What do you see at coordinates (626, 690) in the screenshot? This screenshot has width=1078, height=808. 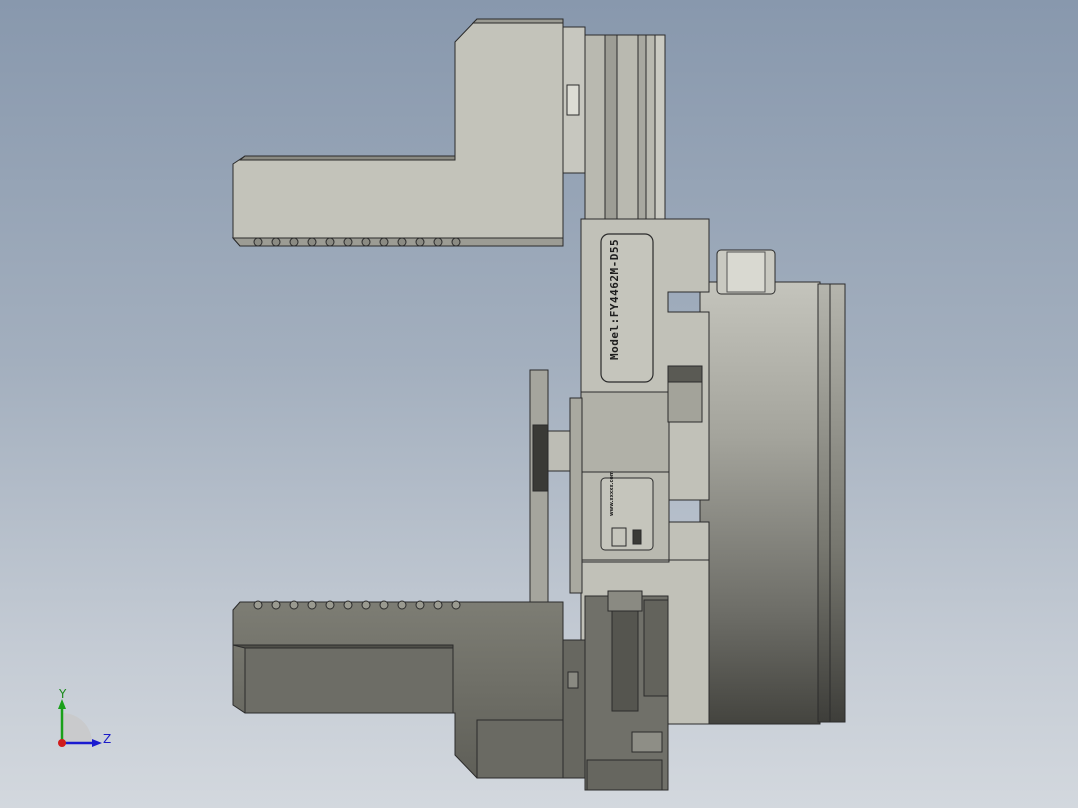 I see `lower-carriage` at bounding box center [626, 690].